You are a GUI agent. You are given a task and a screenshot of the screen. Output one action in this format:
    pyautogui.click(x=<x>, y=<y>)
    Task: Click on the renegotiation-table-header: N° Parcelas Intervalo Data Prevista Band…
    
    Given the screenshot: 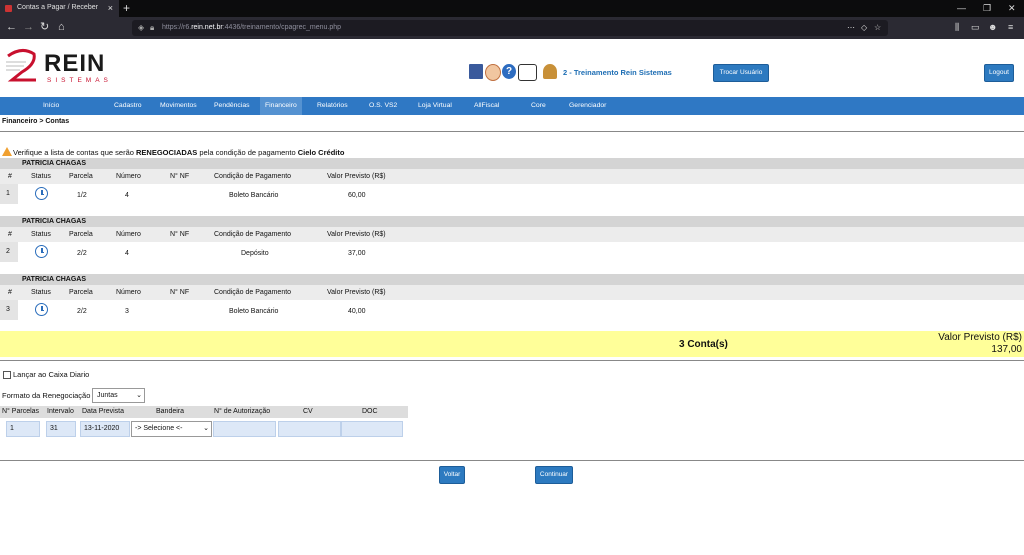 What is the action you would take?
    pyautogui.click(x=204, y=412)
    